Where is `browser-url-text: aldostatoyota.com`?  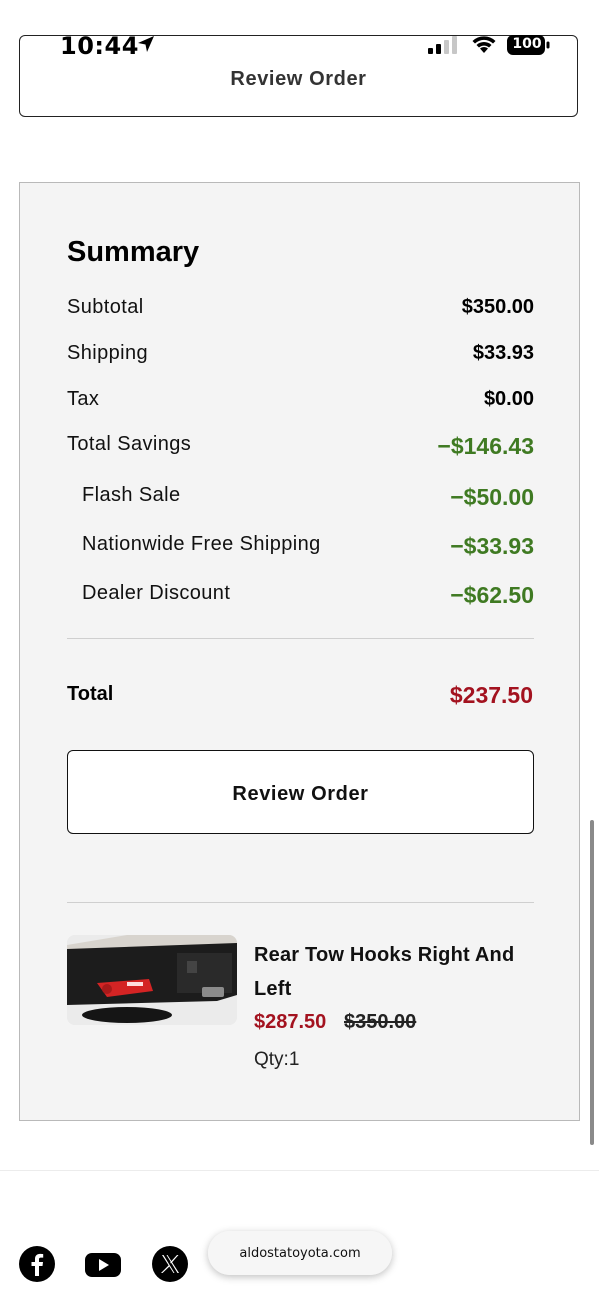 browser-url-text: aldostatoyota.com is located at coordinates (300, 1253).